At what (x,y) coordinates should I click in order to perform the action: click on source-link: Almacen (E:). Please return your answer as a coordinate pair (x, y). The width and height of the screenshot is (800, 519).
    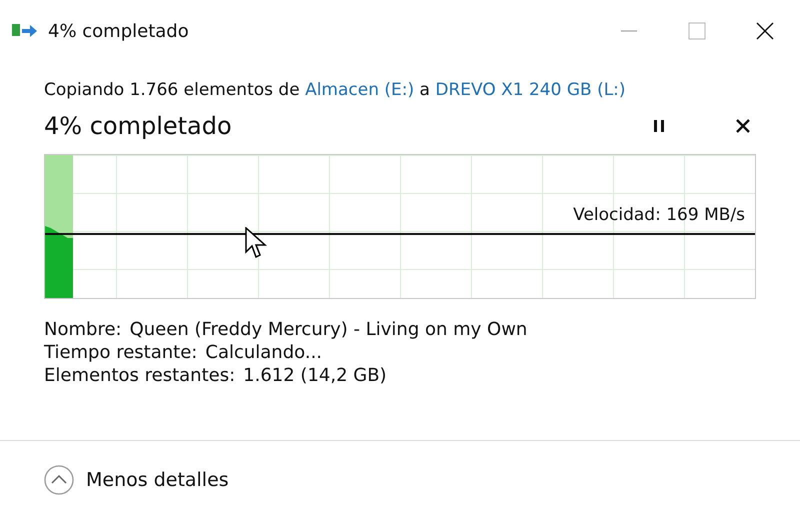
    Looking at the image, I should click on (359, 90).